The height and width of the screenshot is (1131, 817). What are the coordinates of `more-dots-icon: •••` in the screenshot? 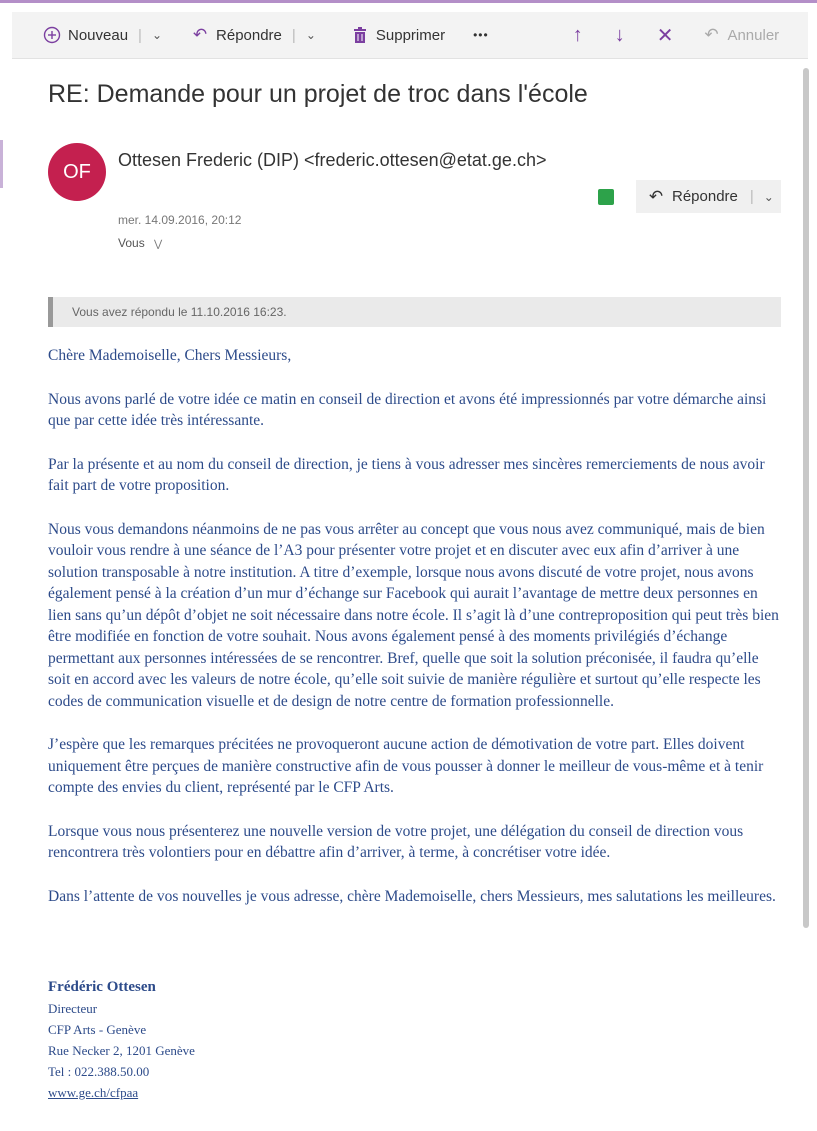 It's located at (481, 35).